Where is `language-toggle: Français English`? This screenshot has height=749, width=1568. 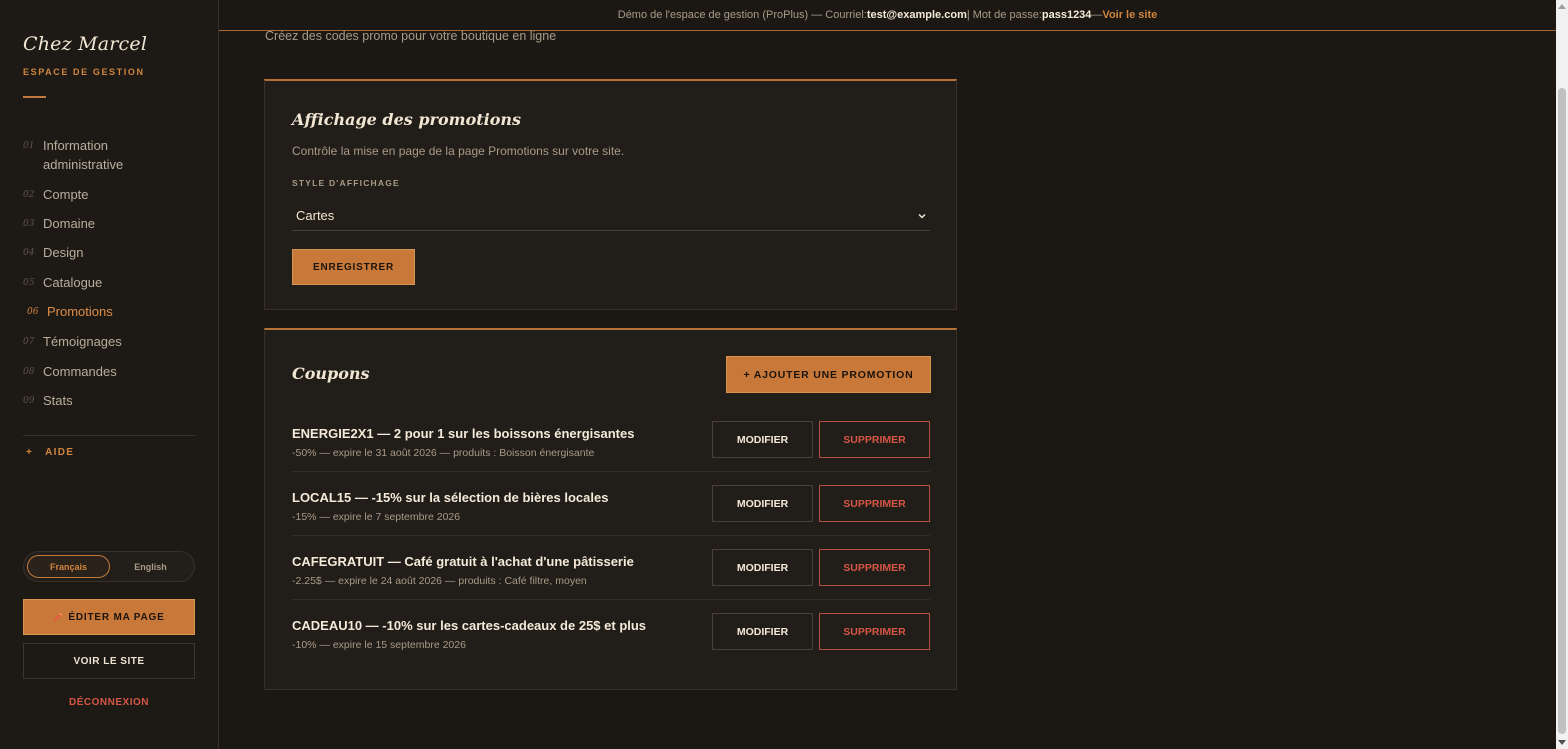
language-toggle: Français English is located at coordinates (109, 566).